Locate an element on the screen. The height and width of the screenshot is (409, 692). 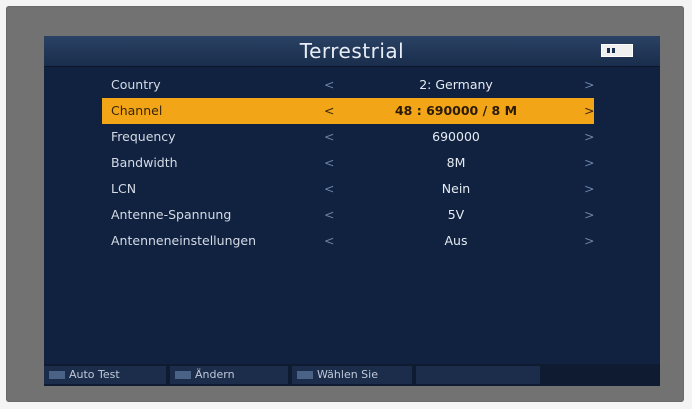
setting-row-antenneneinstellungen: Antenneneinstellungen < Aus > is located at coordinates (352, 241).